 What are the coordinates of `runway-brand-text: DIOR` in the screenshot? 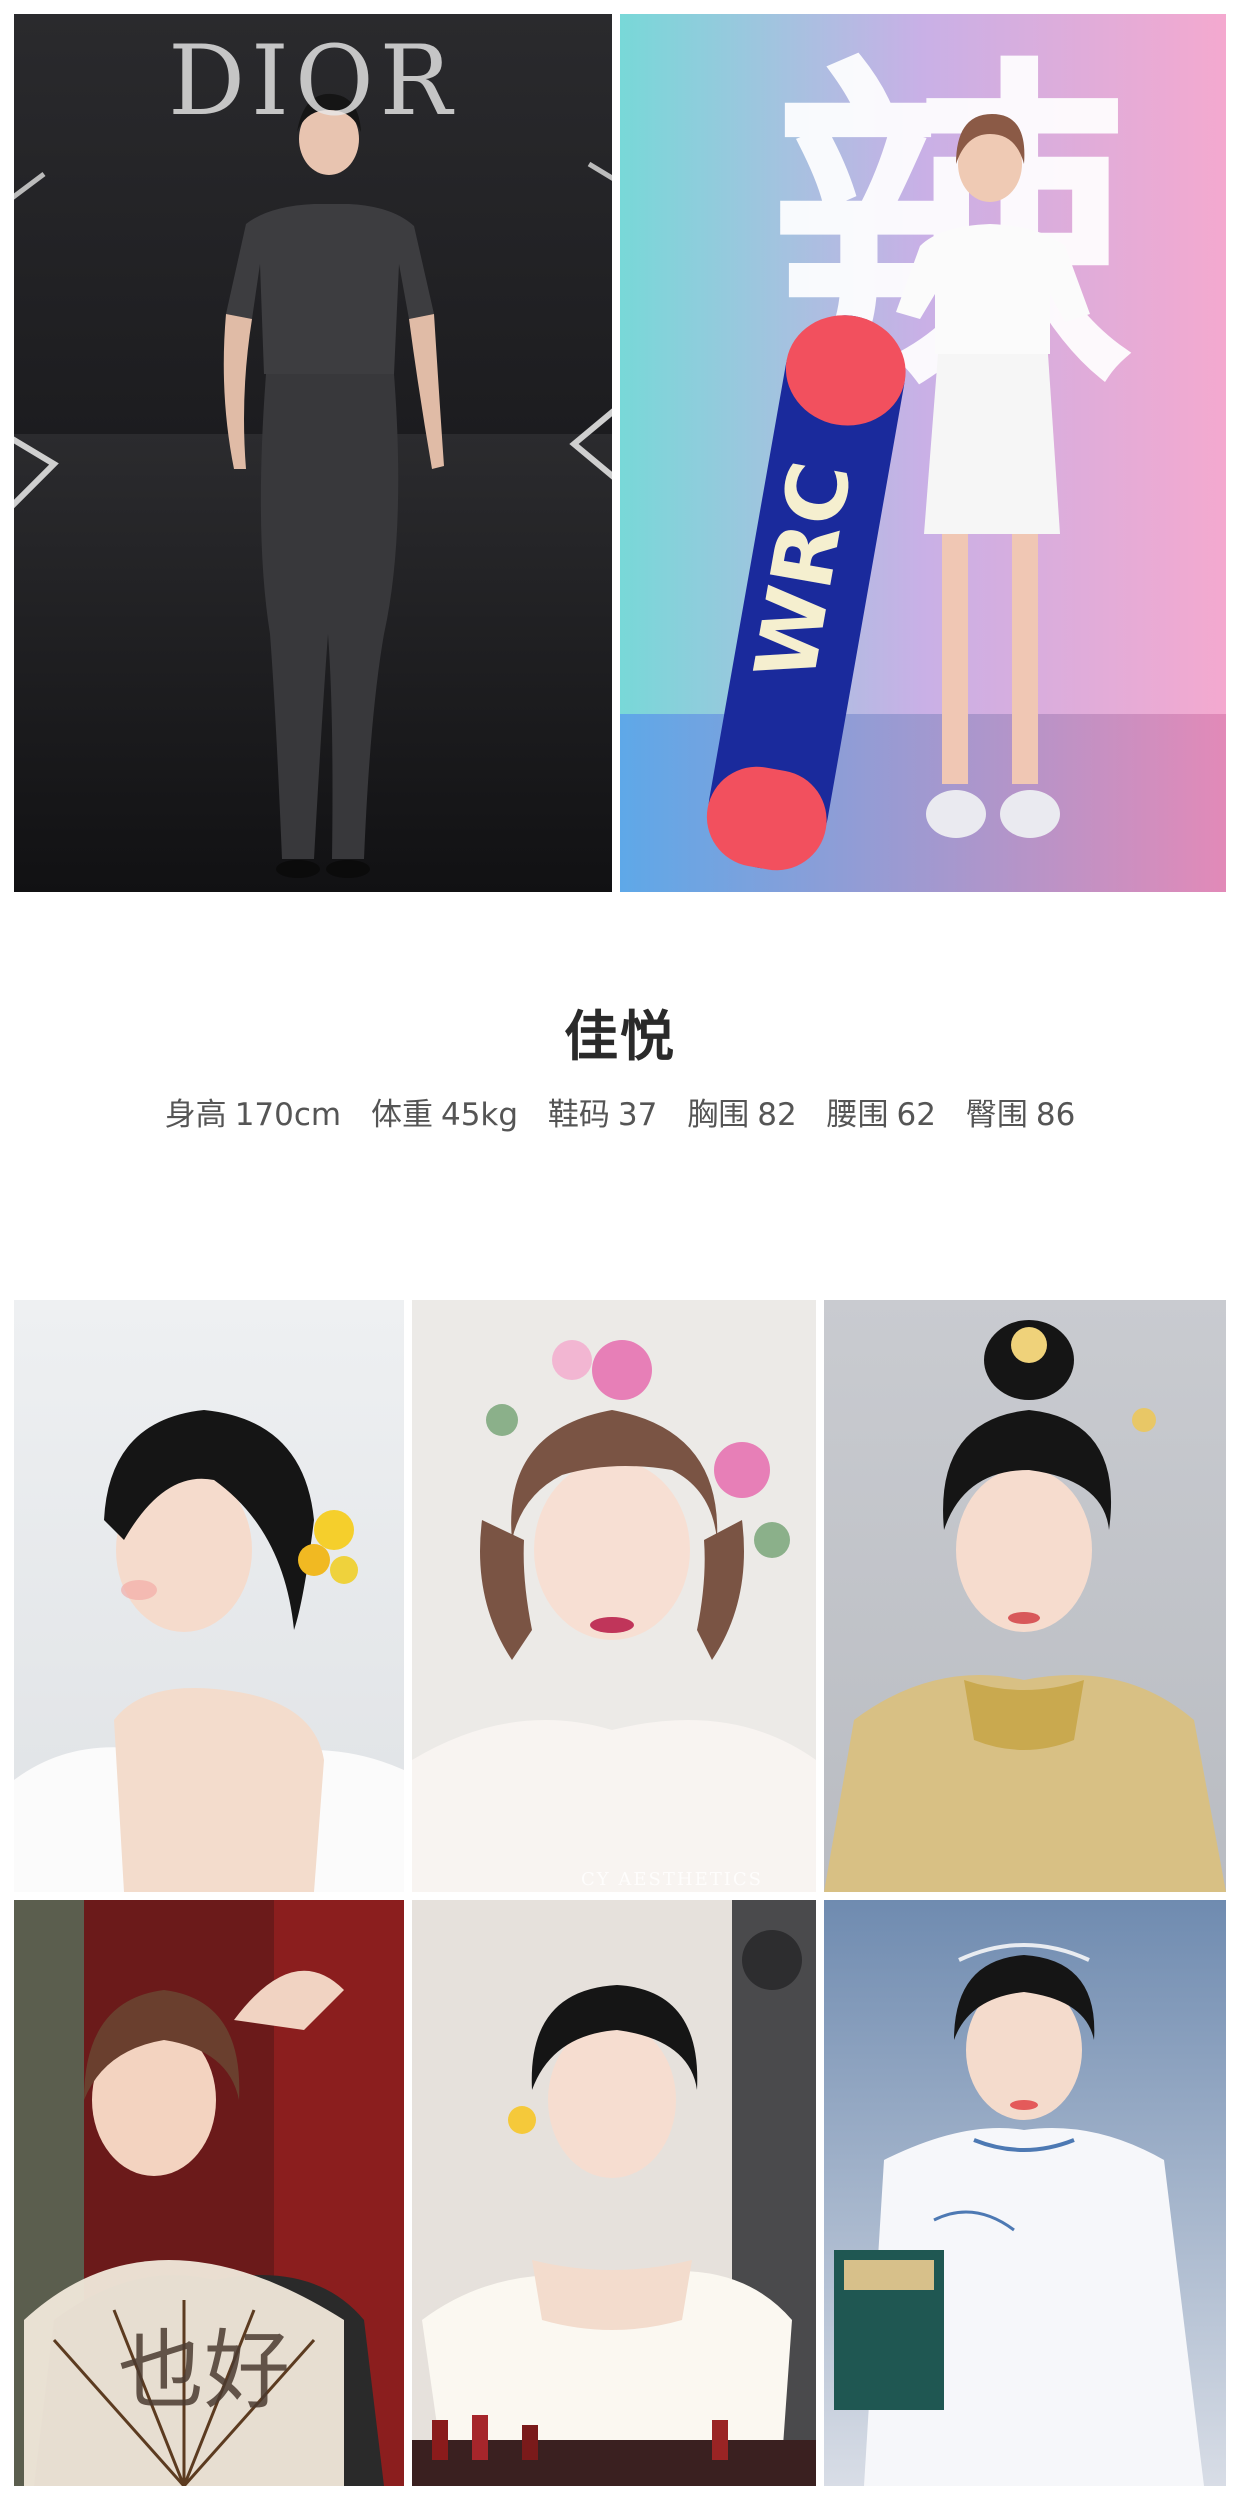 It's located at (313, 81).